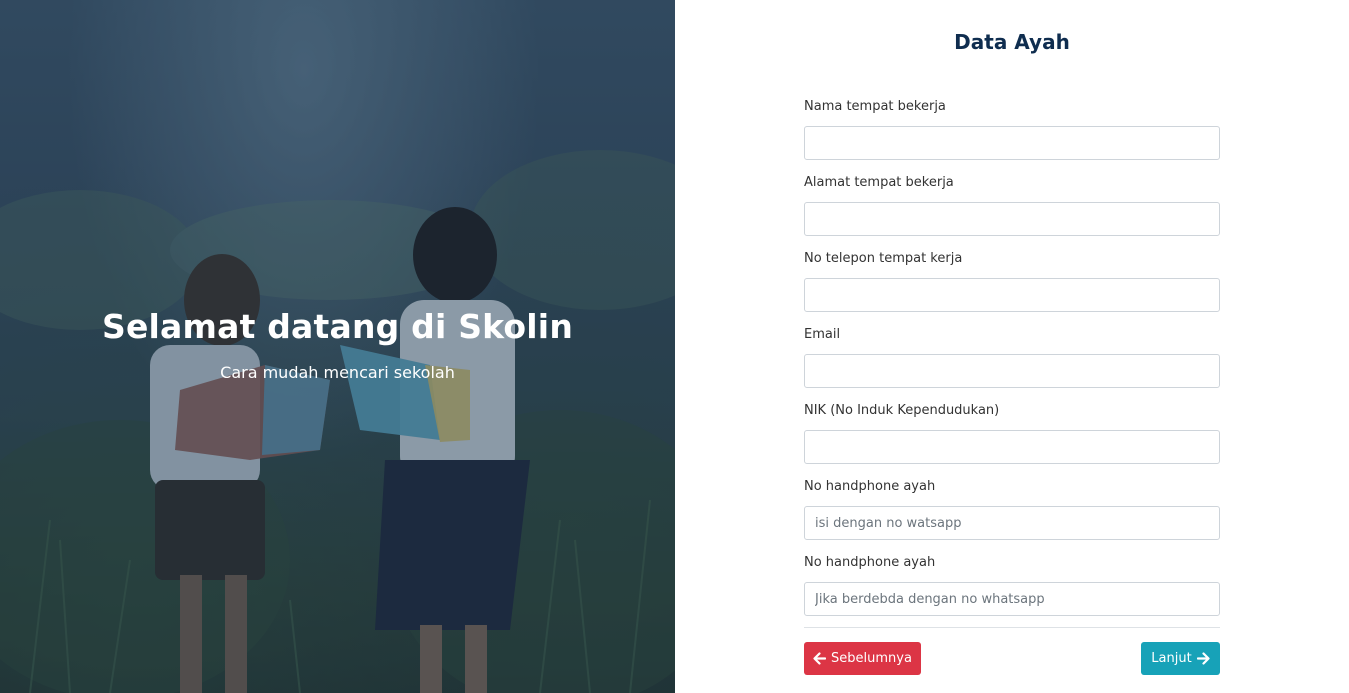 The height and width of the screenshot is (693, 1349). Describe the element at coordinates (1203, 658) in the screenshot. I see `arrow-right-icon` at that location.